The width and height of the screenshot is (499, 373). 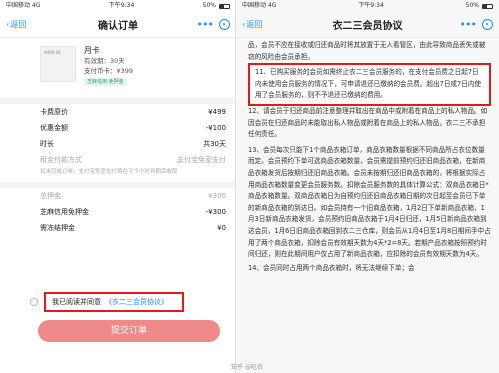 I want to click on row-value: 支付宝免密支付, so click(x=201, y=160).